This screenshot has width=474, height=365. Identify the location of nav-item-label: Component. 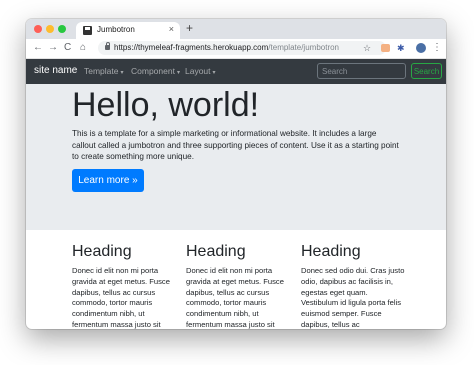
(153, 71).